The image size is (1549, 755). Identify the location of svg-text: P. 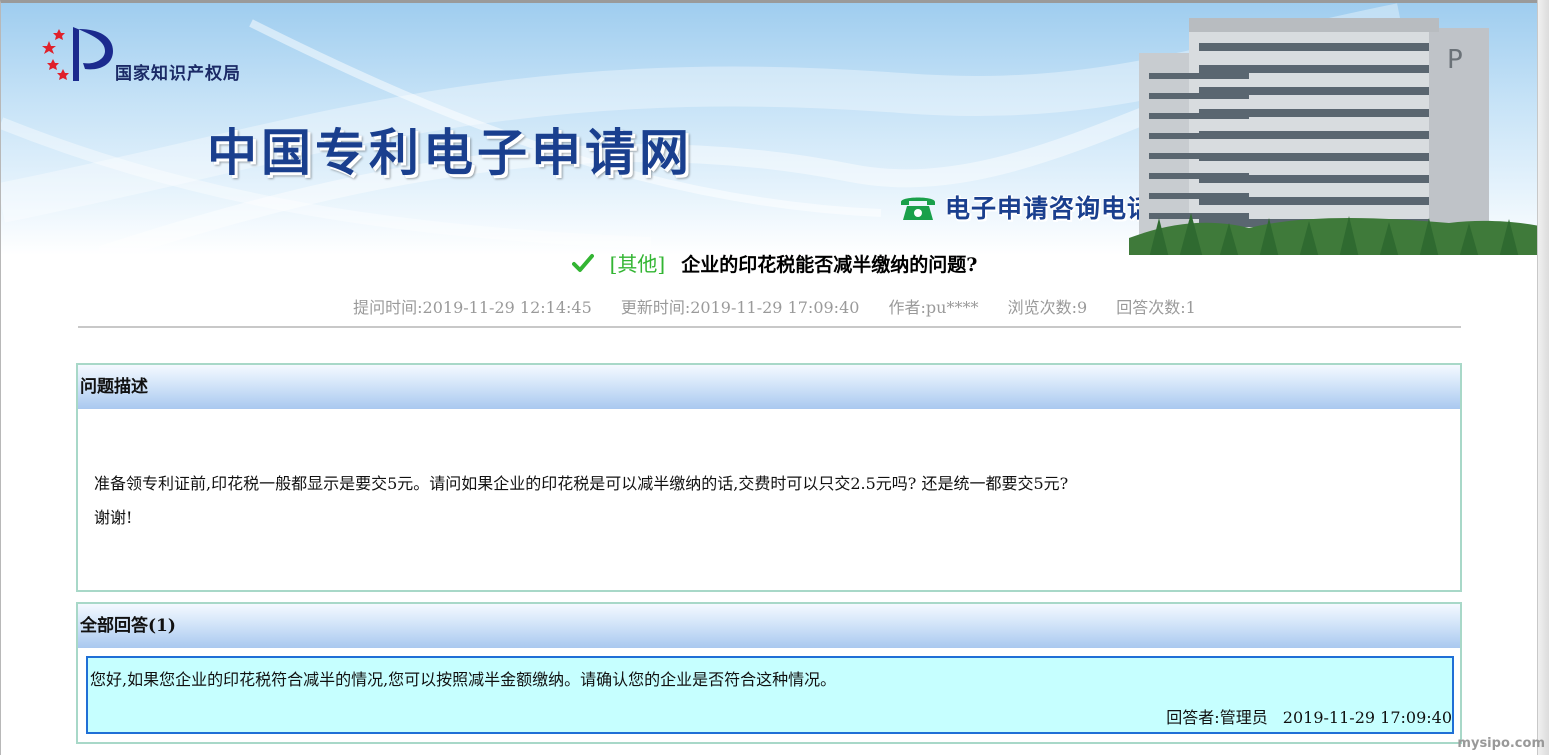
(1455, 60).